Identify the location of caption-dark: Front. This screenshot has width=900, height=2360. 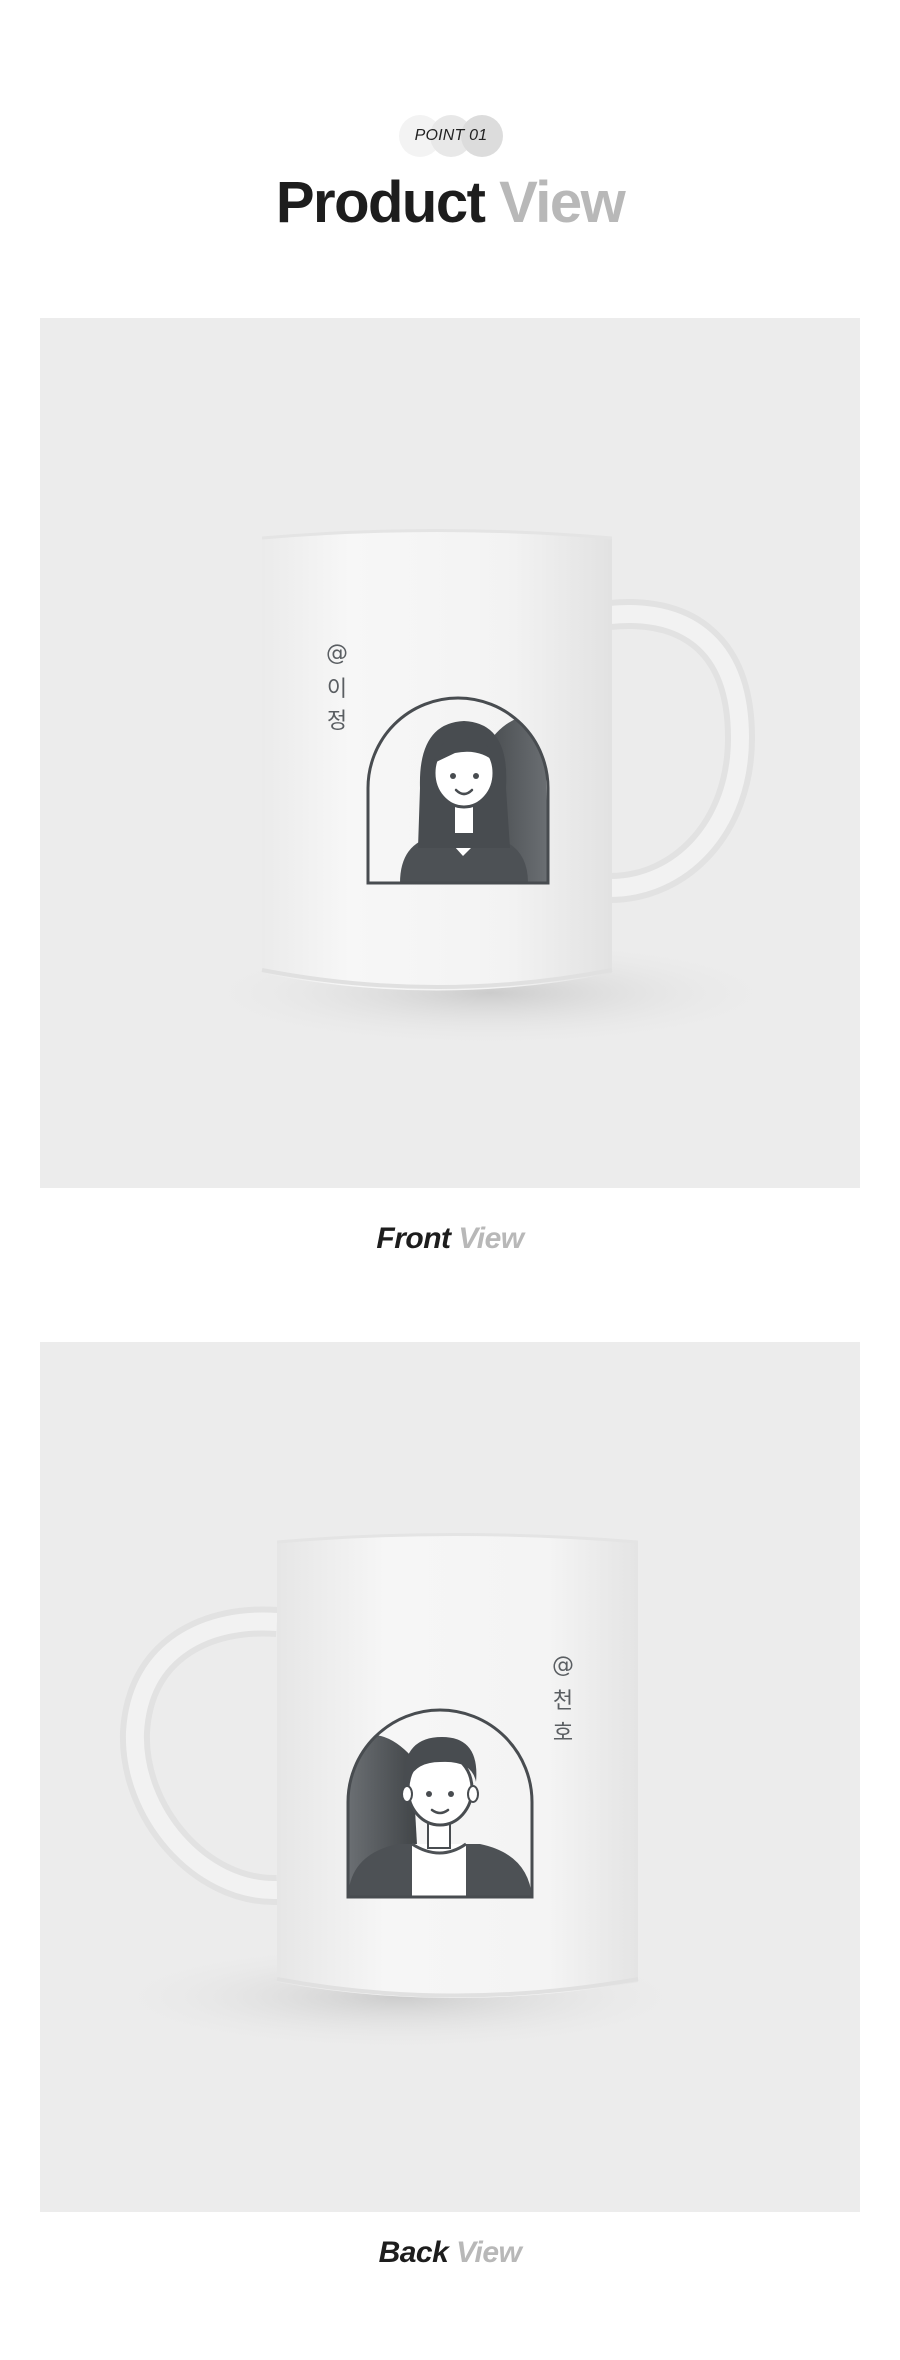
(413, 1238).